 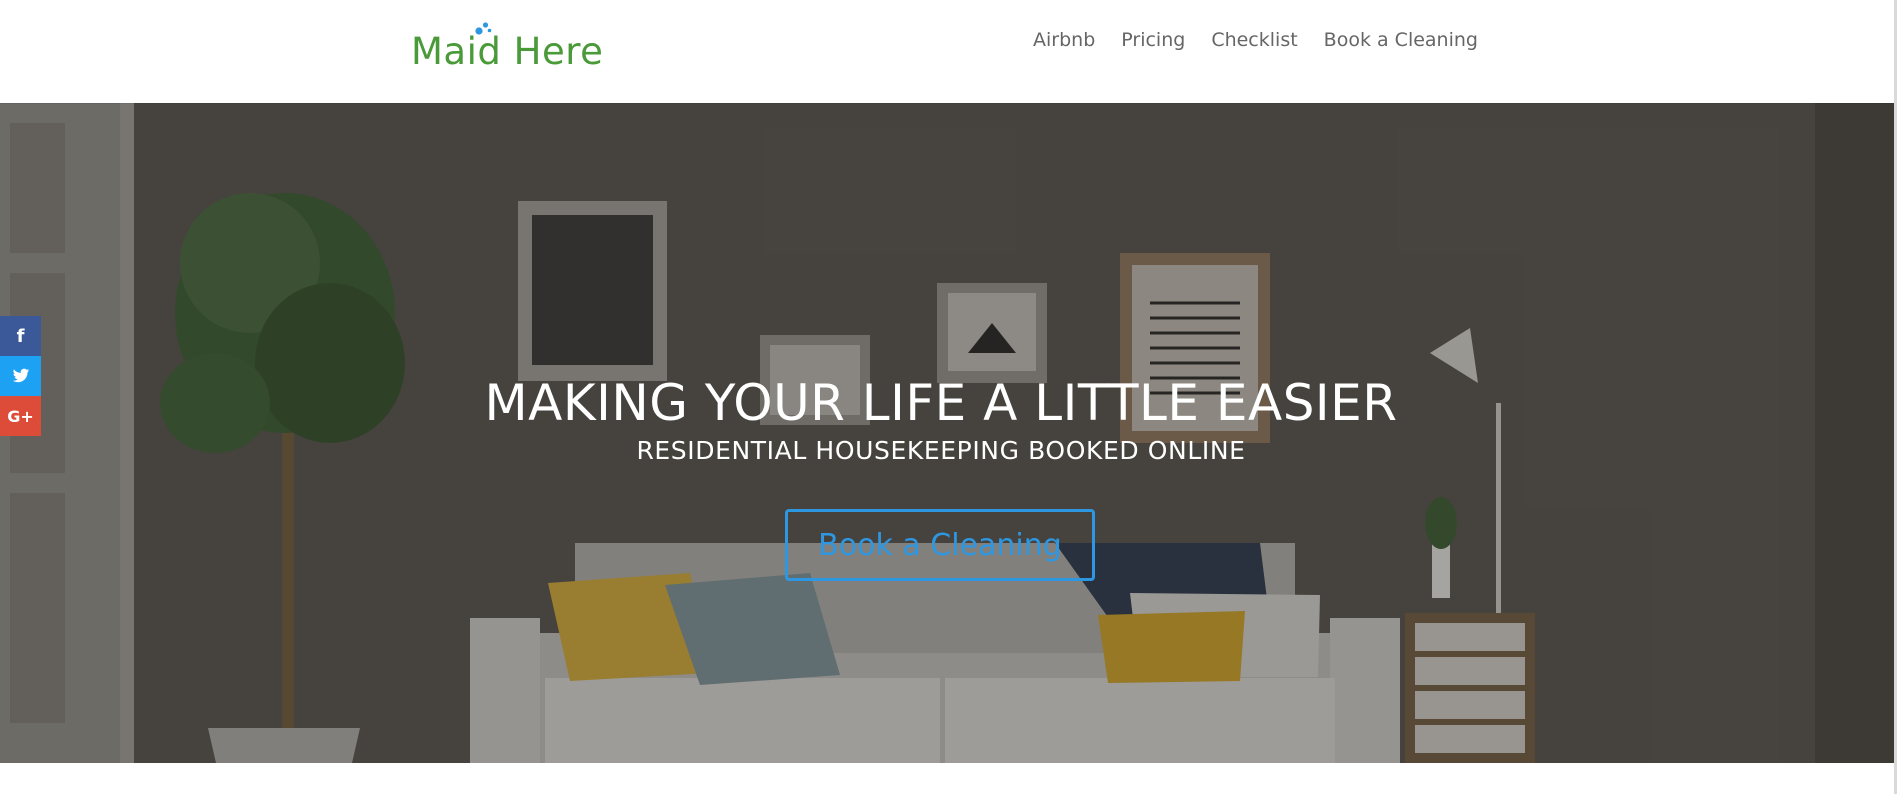 I want to click on hero-subtitle: RESIDENTIAL HOUSEKEEPING BOOKED ONLINE, so click(x=941, y=450).